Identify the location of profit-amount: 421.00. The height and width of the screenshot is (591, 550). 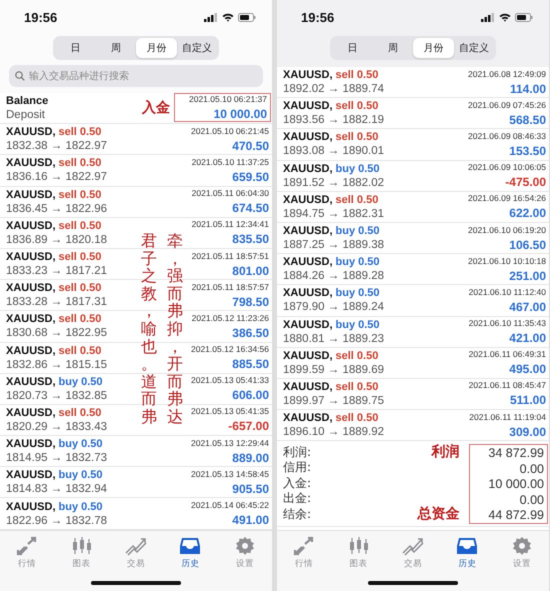
(527, 338).